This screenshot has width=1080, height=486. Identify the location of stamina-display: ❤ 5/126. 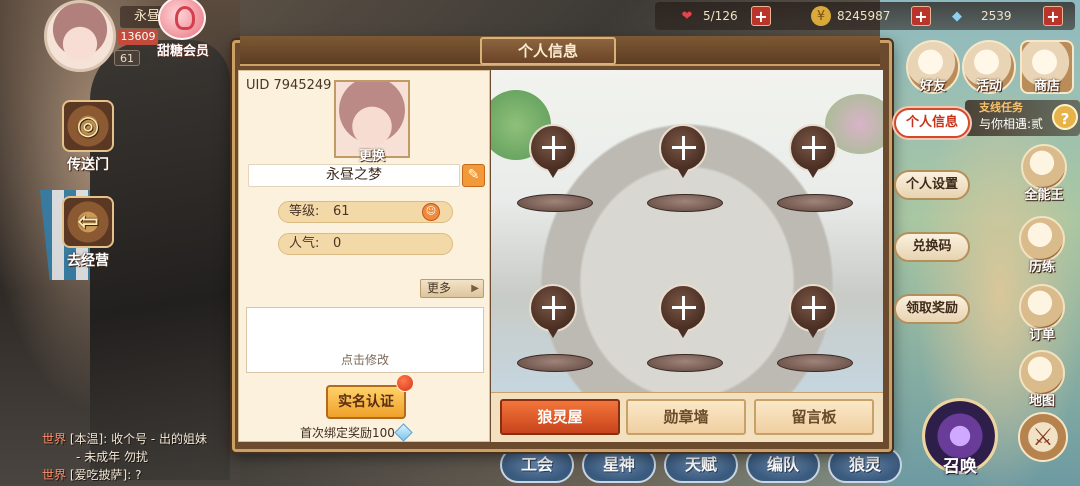
(707, 16).